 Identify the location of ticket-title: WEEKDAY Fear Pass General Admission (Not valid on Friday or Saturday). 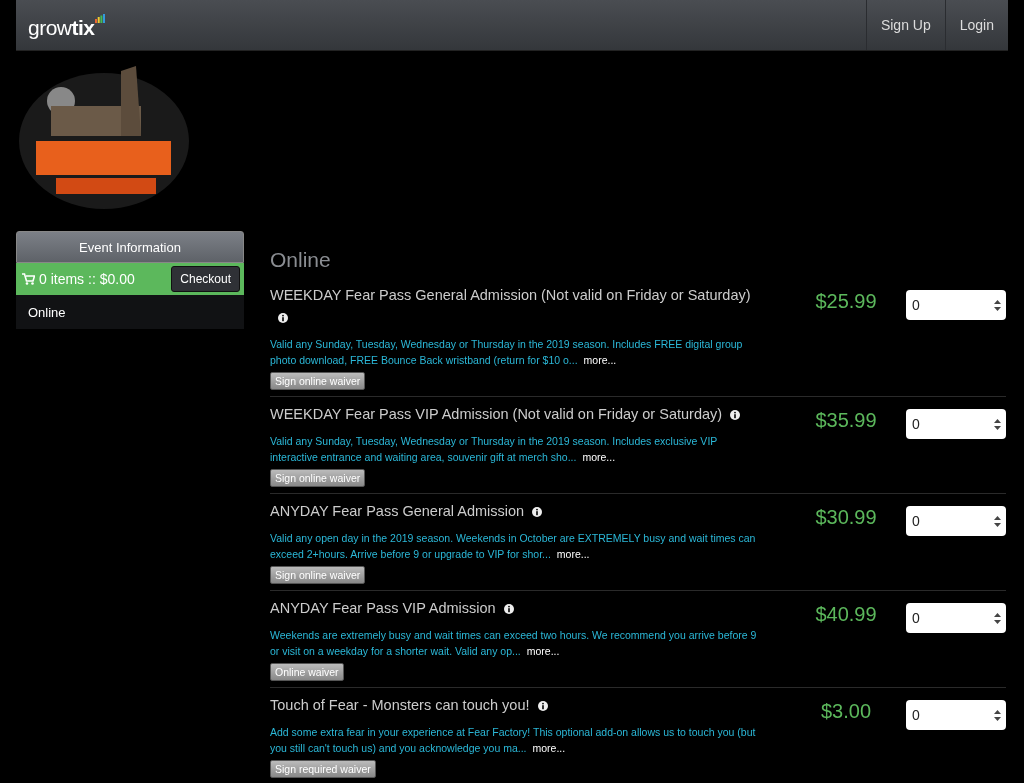
(518, 306).